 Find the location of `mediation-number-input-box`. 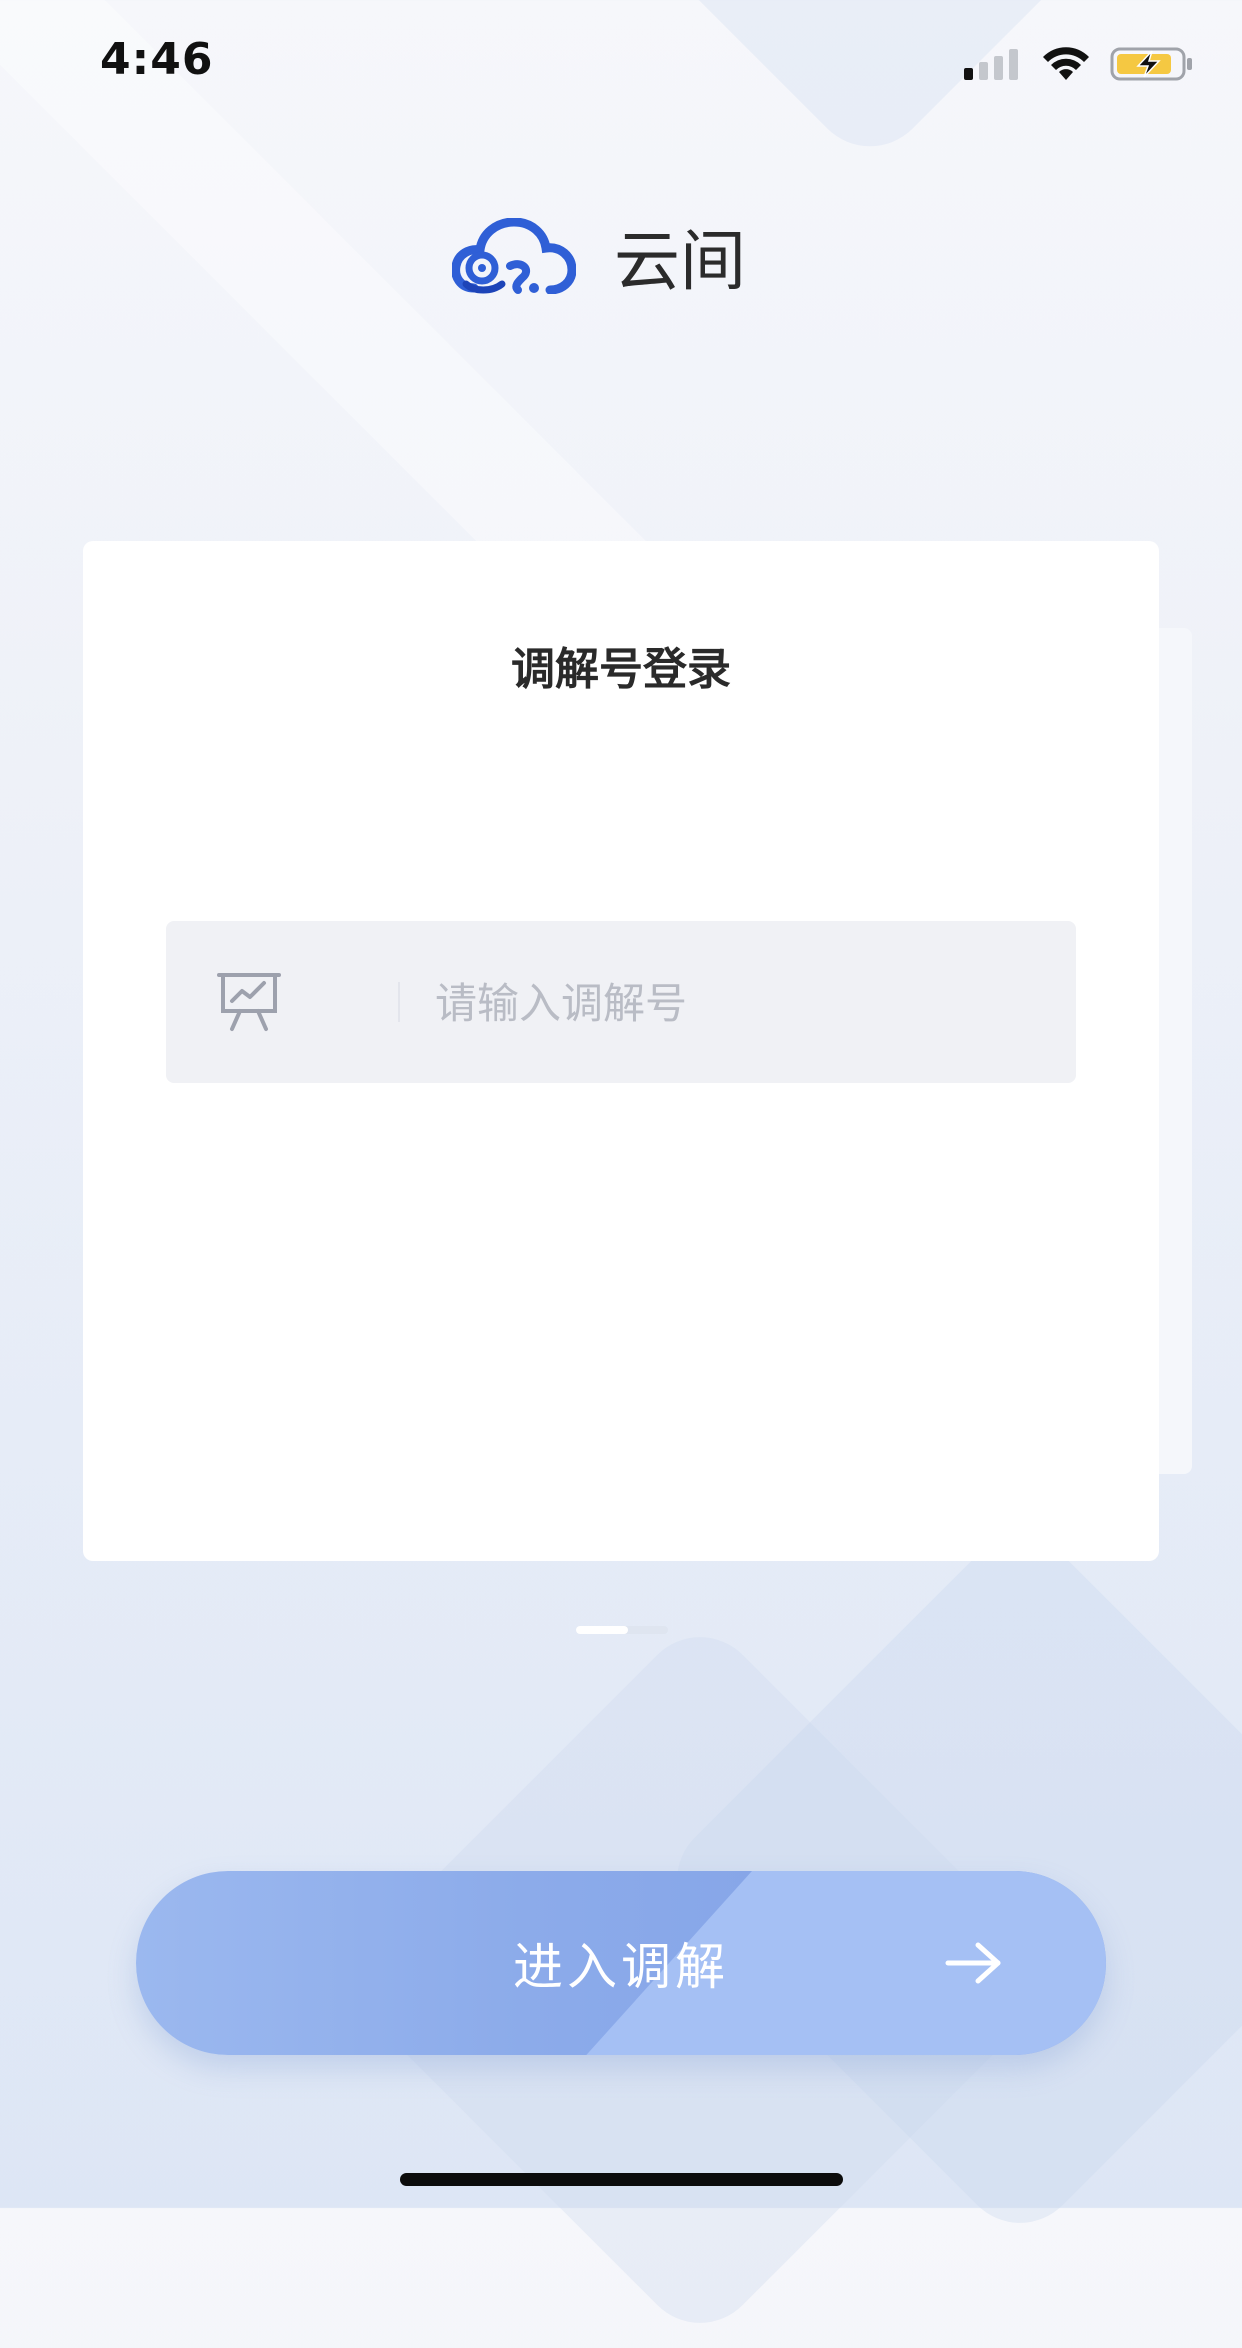

mediation-number-input-box is located at coordinates (621, 1002).